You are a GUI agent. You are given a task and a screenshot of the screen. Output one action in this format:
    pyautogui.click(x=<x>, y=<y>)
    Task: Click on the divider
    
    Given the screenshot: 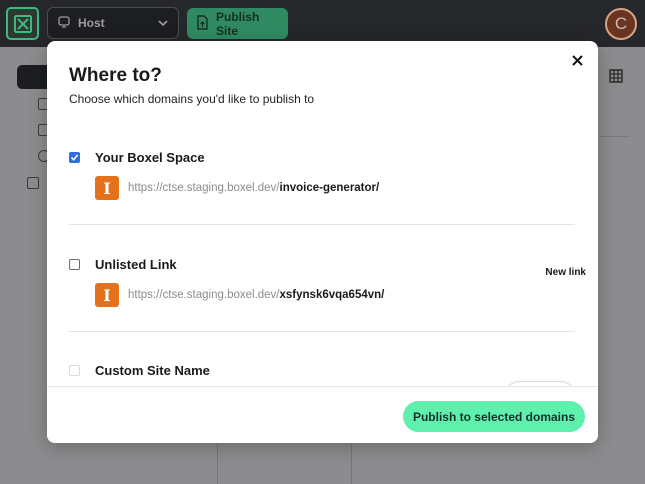 What is the action you would take?
    pyautogui.click(x=615, y=136)
    